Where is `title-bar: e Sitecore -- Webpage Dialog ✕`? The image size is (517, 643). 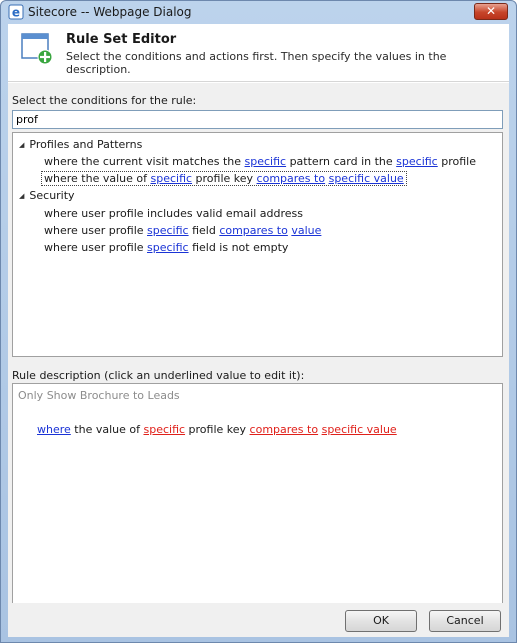 title-bar: e Sitecore -- Webpage Dialog ✕ is located at coordinates (258, 12).